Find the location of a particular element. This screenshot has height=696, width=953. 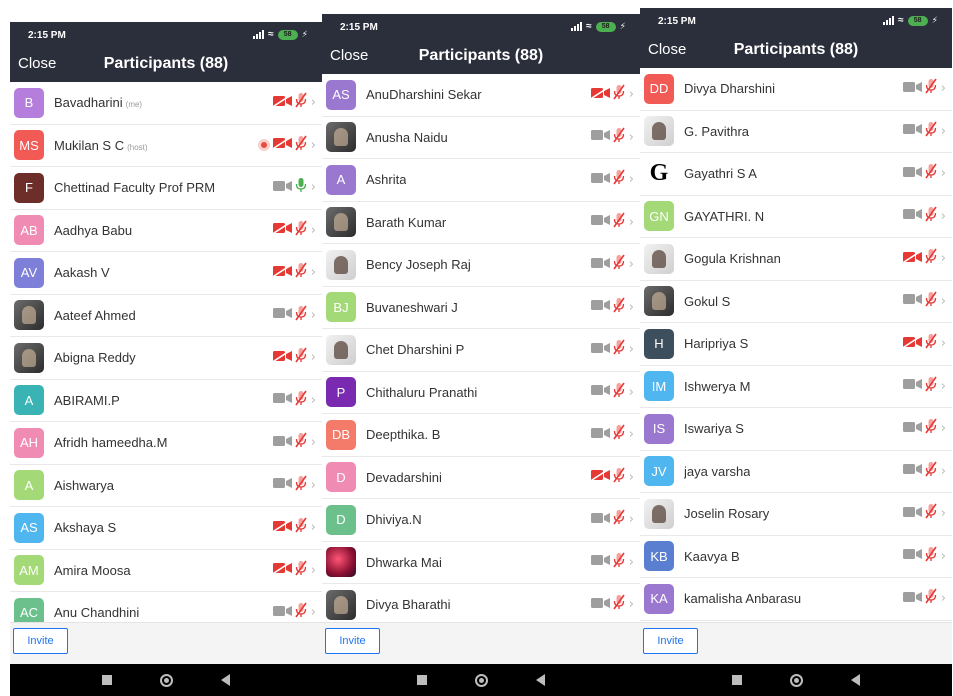

participant-row: IS Iswariya S › is located at coordinates (796, 429).